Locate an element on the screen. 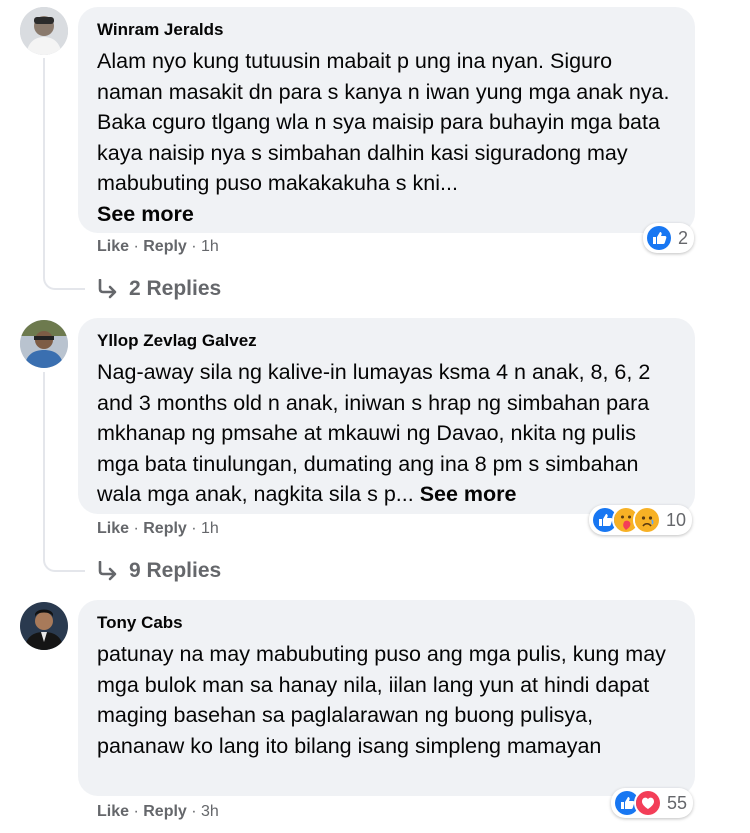 The width and height of the screenshot is (750, 833). reaction-summary: 2 is located at coordinates (669, 238).